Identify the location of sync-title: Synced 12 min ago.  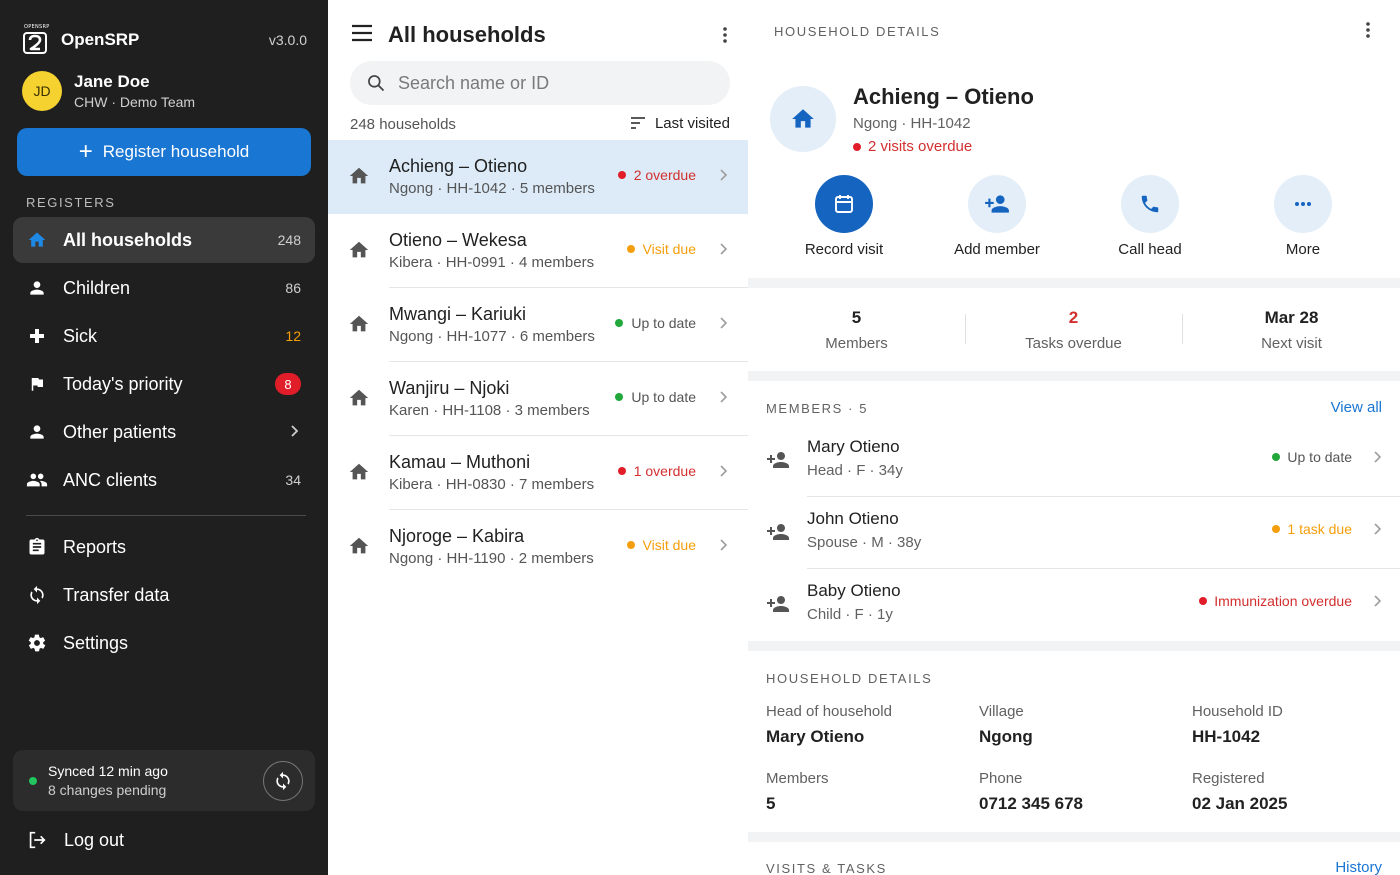
(108, 771).